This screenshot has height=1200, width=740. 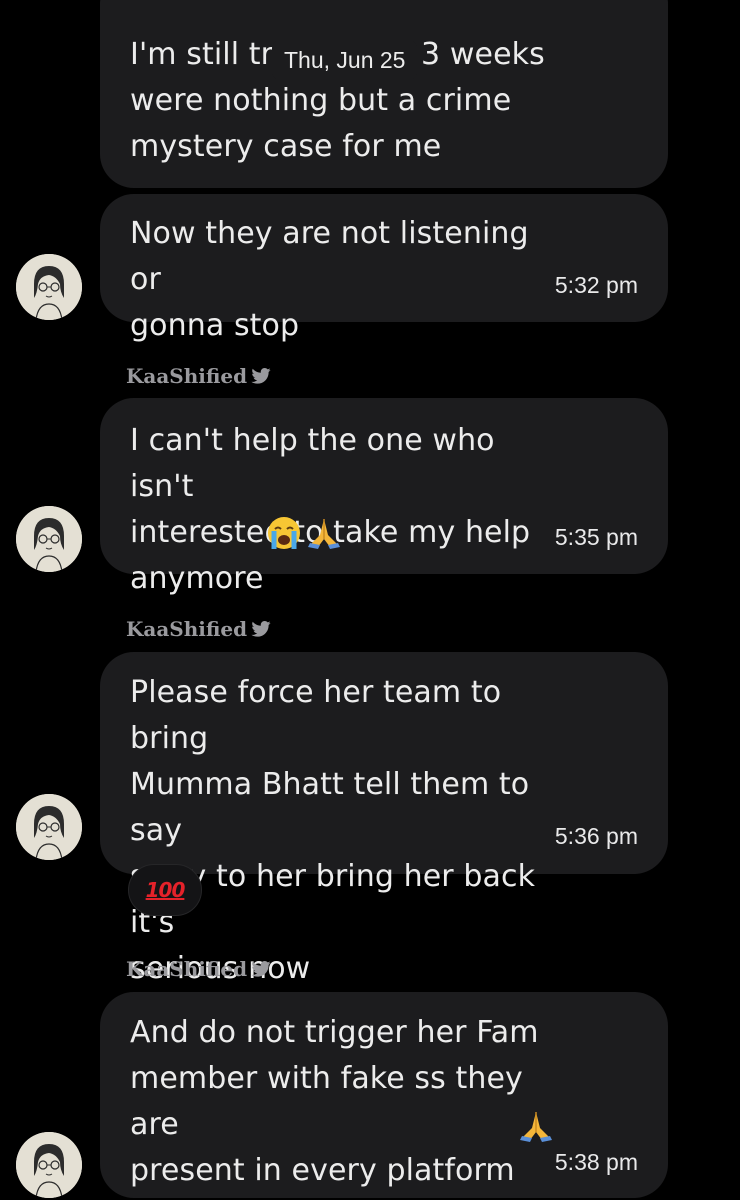 I want to click on message-time: 5:32 pm, so click(x=596, y=285).